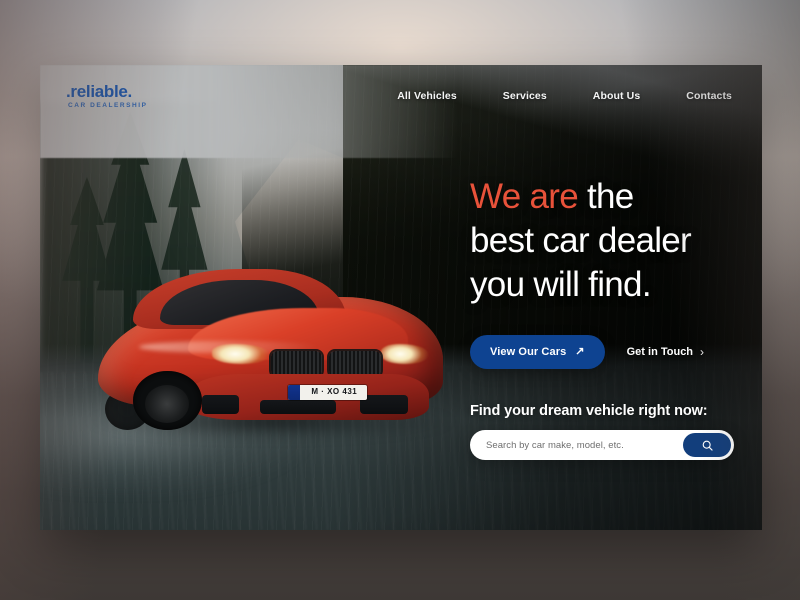 This screenshot has width=800, height=600. What do you see at coordinates (564, 96) in the screenshot?
I see `main-navigation: All Vehicles Services About Us Contacts` at bounding box center [564, 96].